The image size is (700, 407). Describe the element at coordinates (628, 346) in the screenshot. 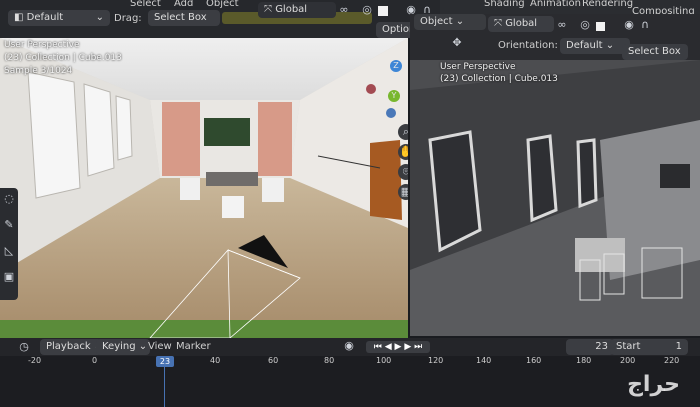

I see `start-label: Start` at that location.